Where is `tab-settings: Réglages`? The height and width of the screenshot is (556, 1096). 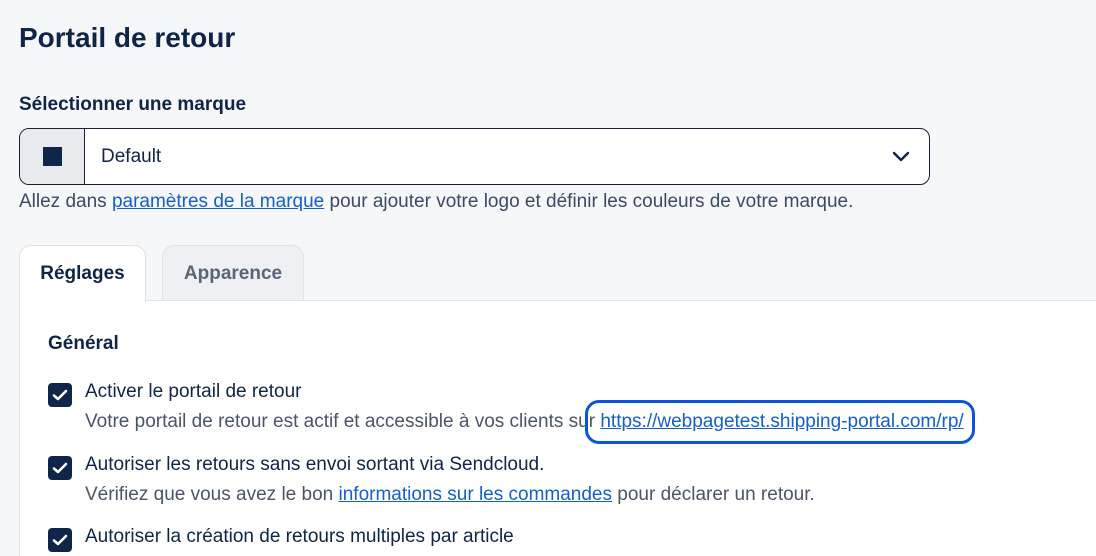
tab-settings: Réglages is located at coordinates (82, 273).